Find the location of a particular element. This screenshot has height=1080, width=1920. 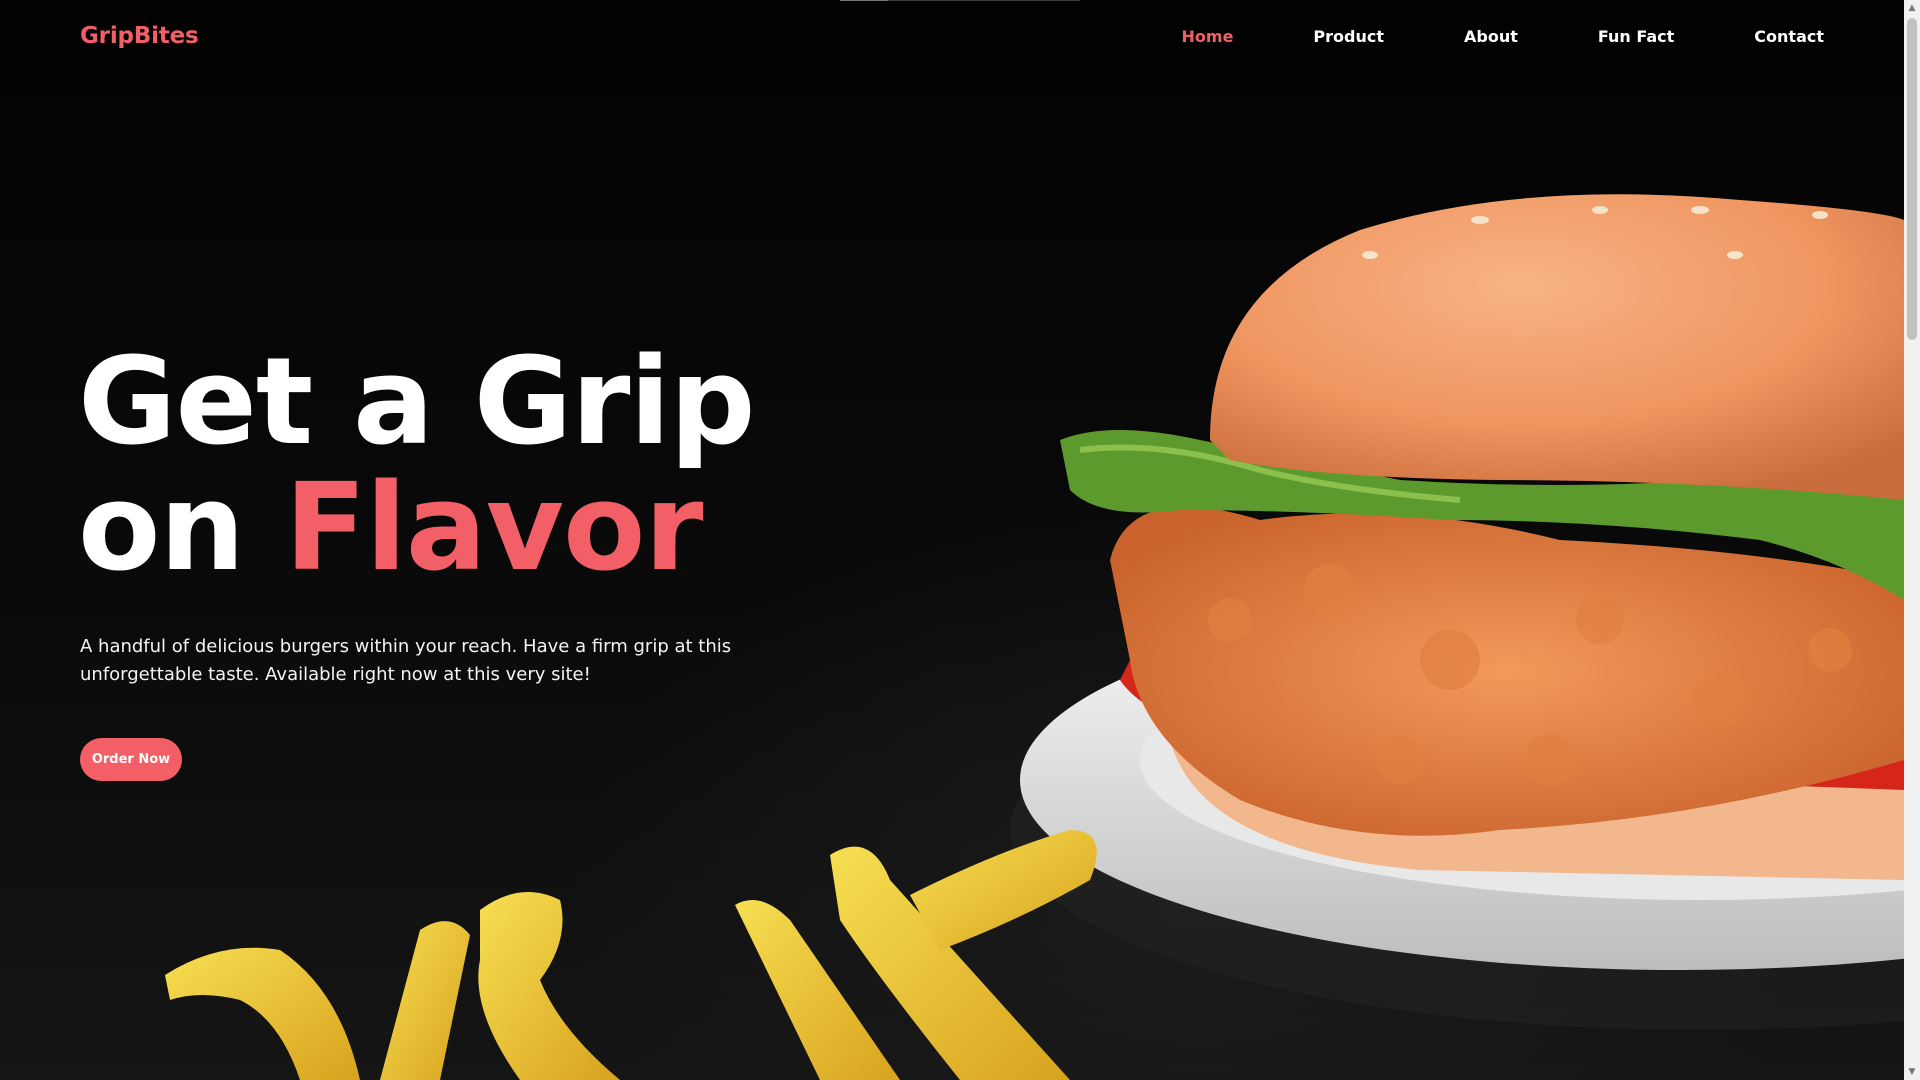

nav-item-contact: Contact is located at coordinates (1789, 36).